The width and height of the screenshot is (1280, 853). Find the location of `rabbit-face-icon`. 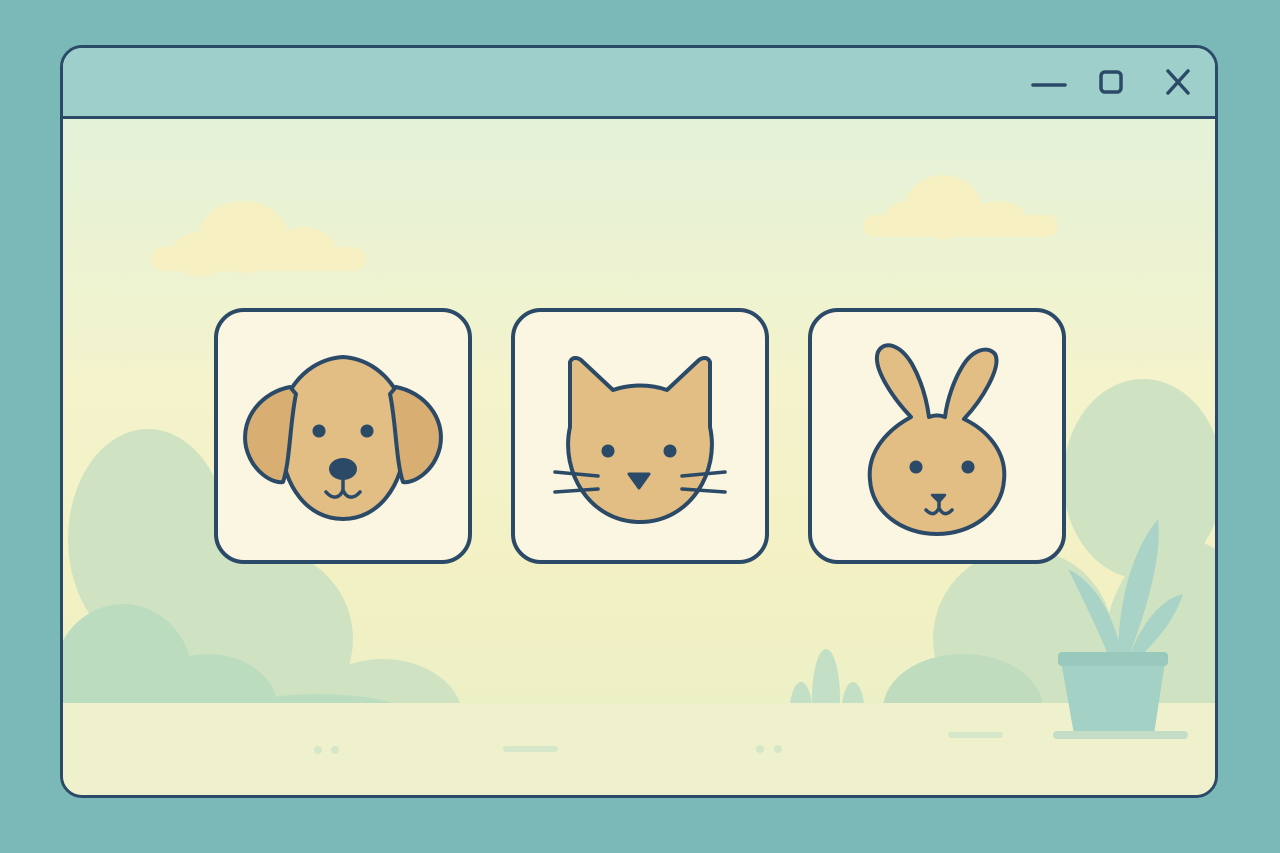

rabbit-face-icon is located at coordinates (937, 439).